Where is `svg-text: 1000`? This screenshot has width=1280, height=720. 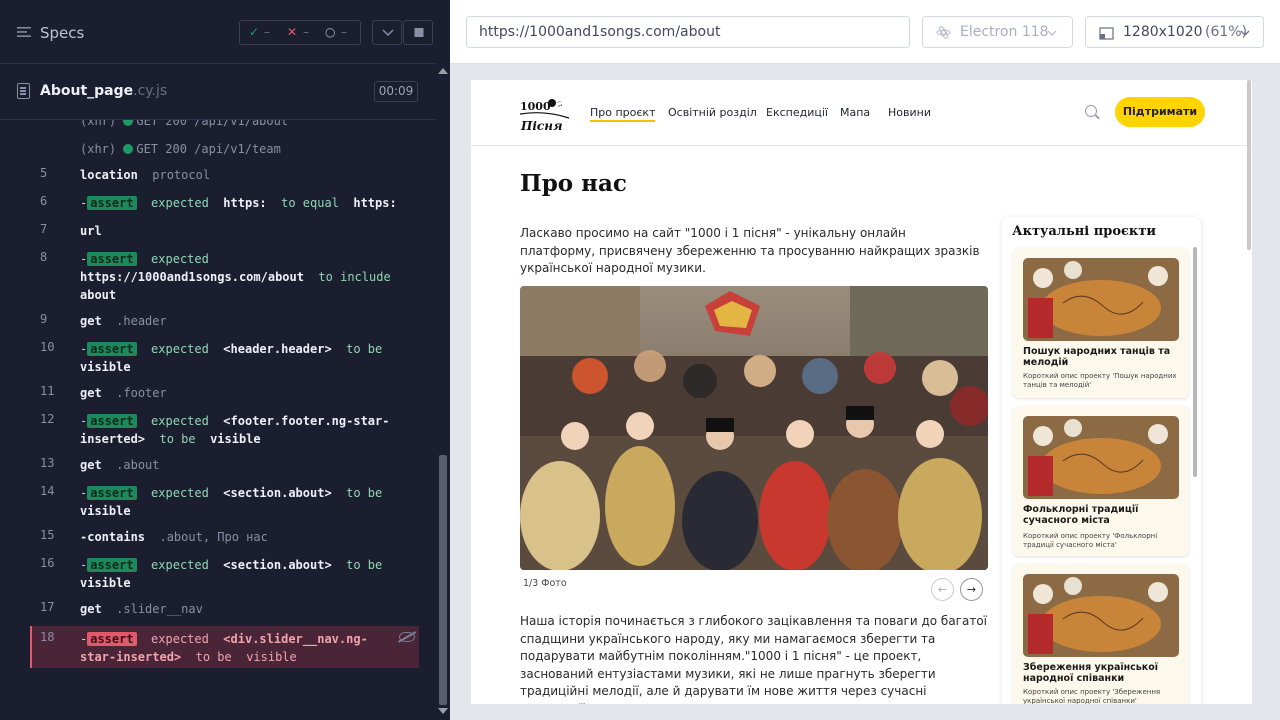 svg-text: 1000 is located at coordinates (535, 106).